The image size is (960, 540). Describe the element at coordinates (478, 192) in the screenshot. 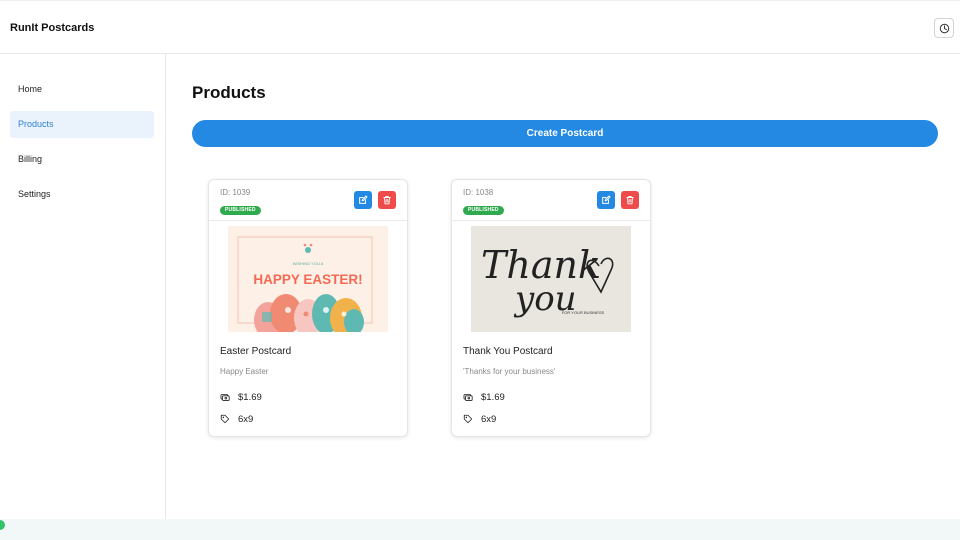

I see `product-id: ID: 1038` at that location.